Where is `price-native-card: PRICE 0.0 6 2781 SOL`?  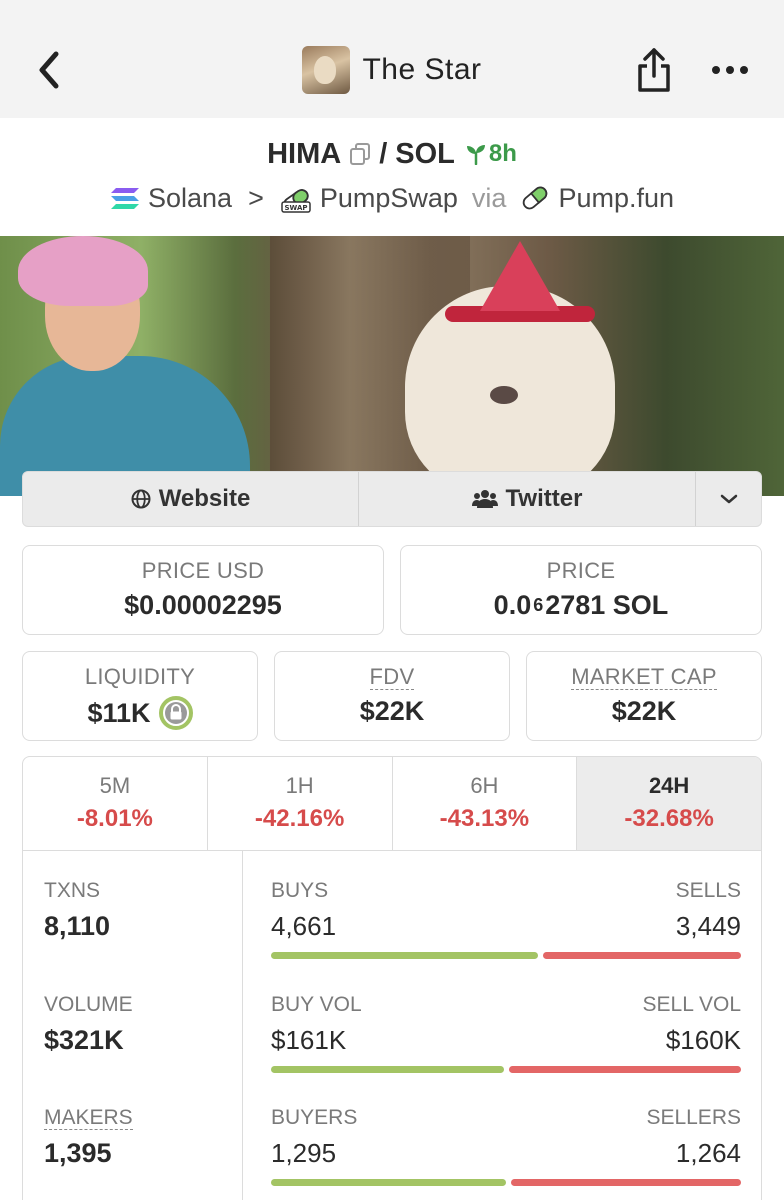
price-native-card: PRICE 0.0 6 2781 SOL is located at coordinates (581, 590).